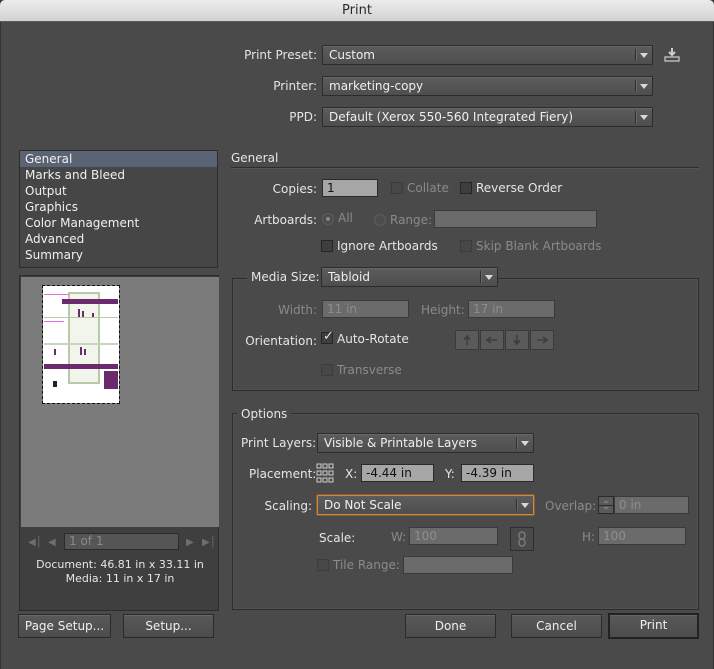 This screenshot has height=669, width=714. What do you see at coordinates (121, 541) in the screenshot?
I see `page-number-field: 1 of 1` at bounding box center [121, 541].